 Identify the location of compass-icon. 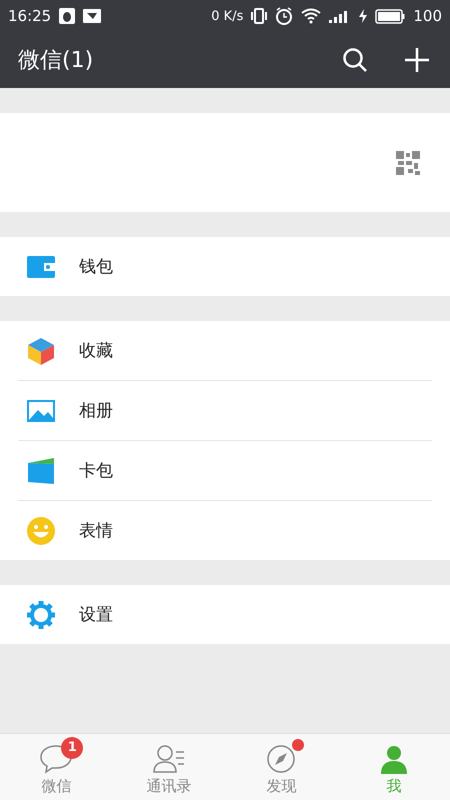
(281, 759).